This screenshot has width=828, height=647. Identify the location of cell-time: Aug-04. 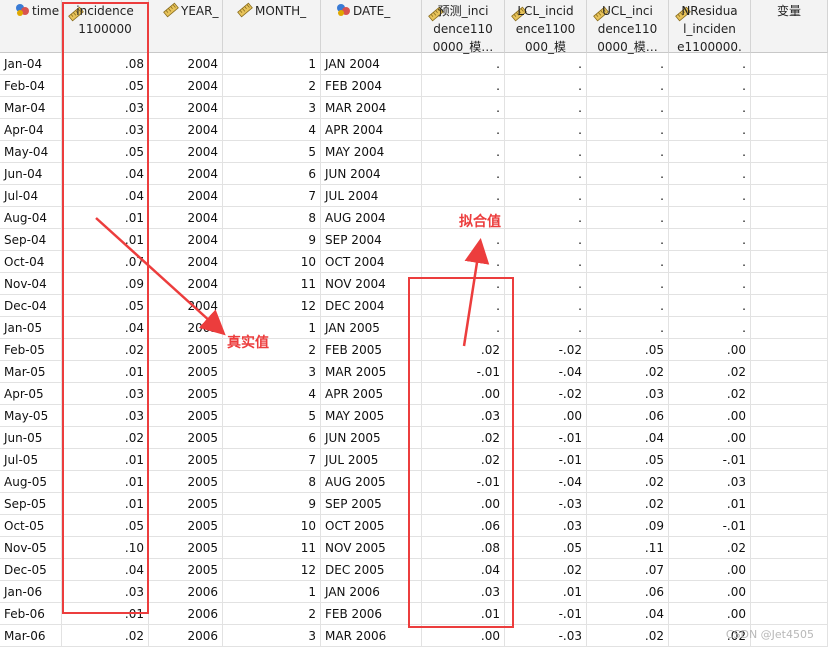
(31, 218).